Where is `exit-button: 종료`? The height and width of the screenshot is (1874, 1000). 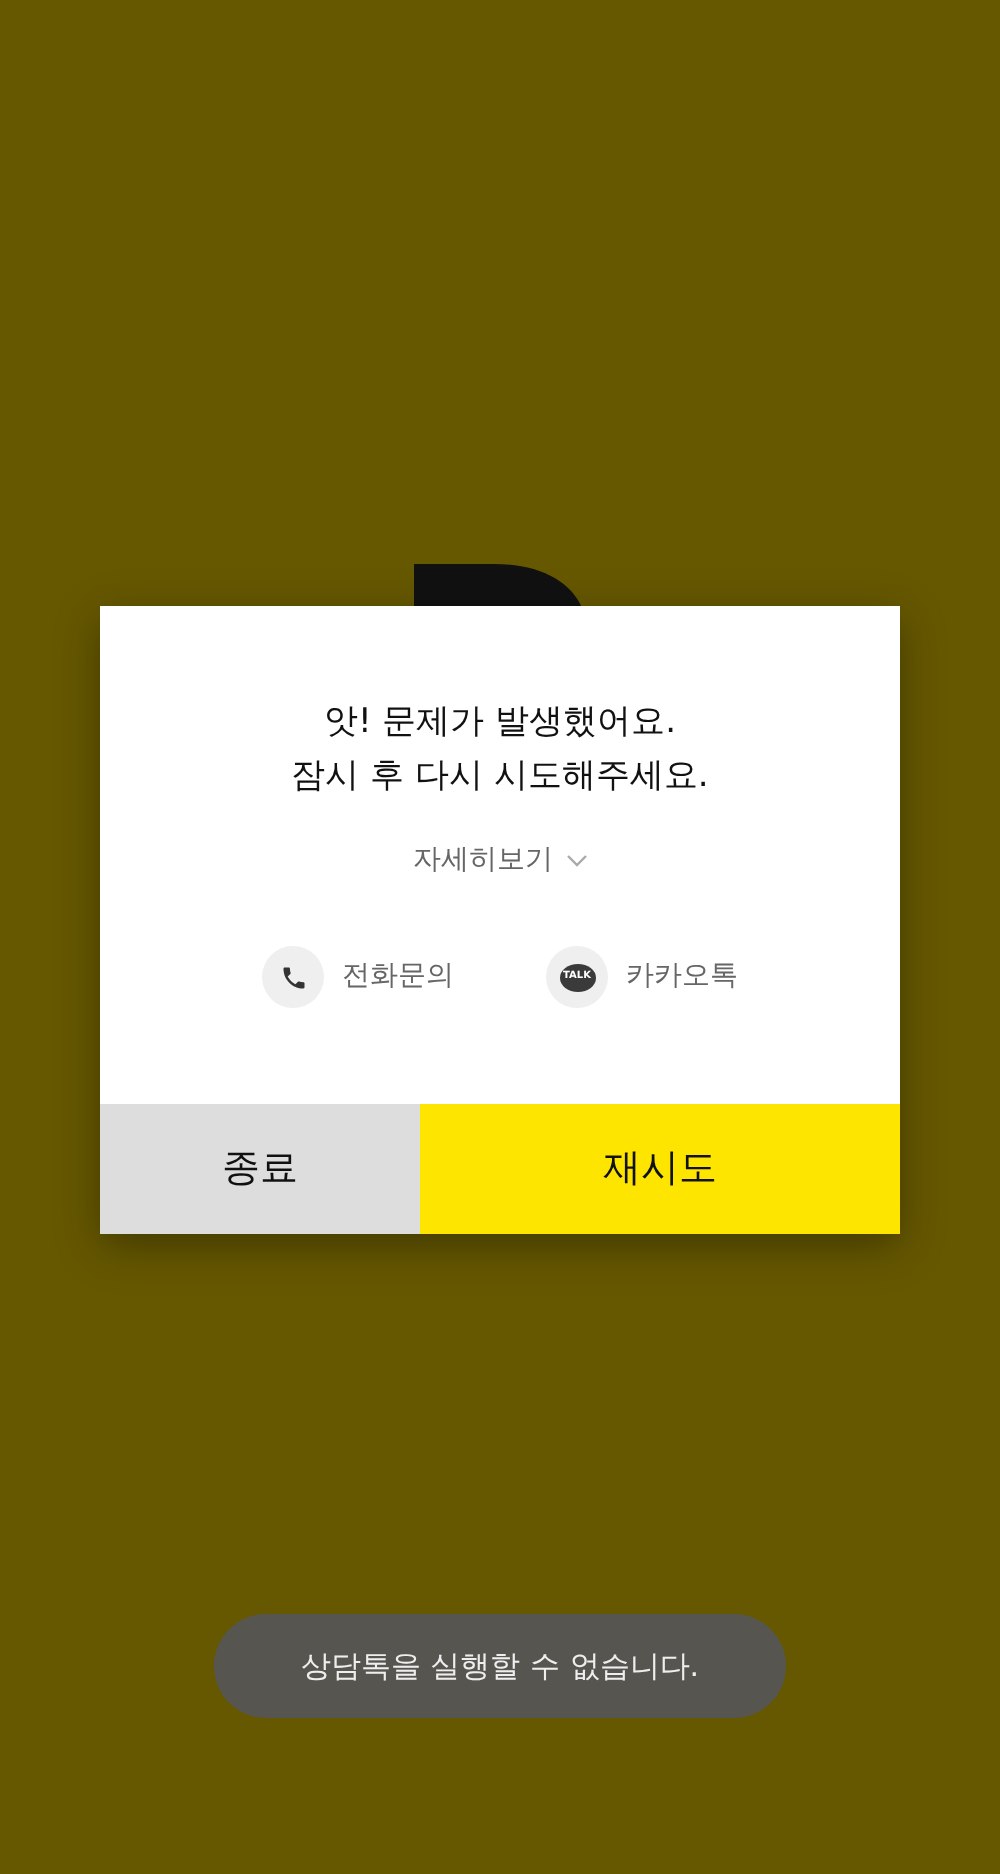 exit-button: 종료 is located at coordinates (260, 1169).